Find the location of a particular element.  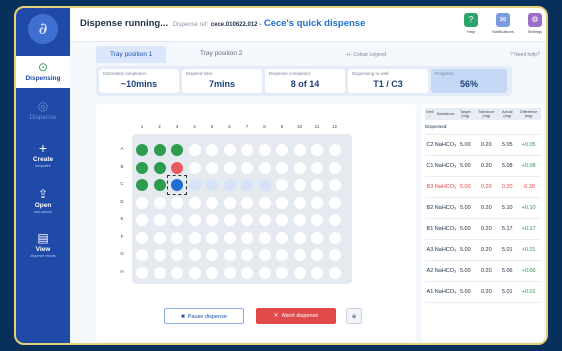

well-h3 is located at coordinates (177, 272).